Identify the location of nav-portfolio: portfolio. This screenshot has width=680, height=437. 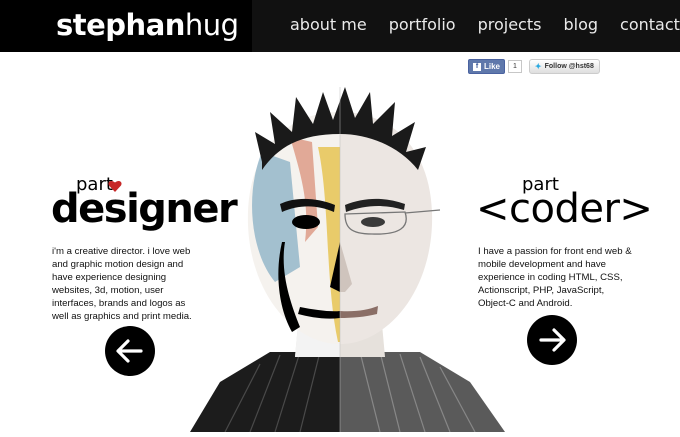
(422, 24).